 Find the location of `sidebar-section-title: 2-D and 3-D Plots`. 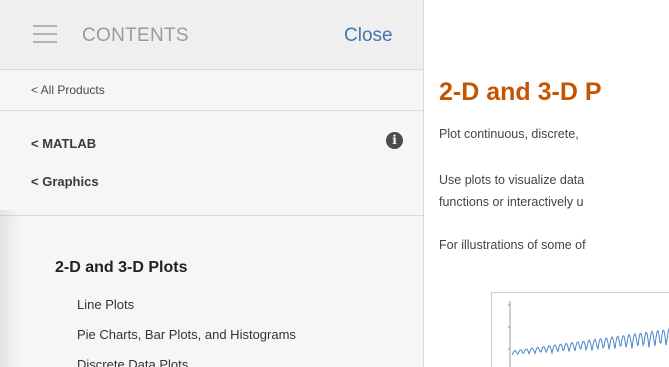

sidebar-section-title: 2-D and 3-D Plots is located at coordinates (121, 268).